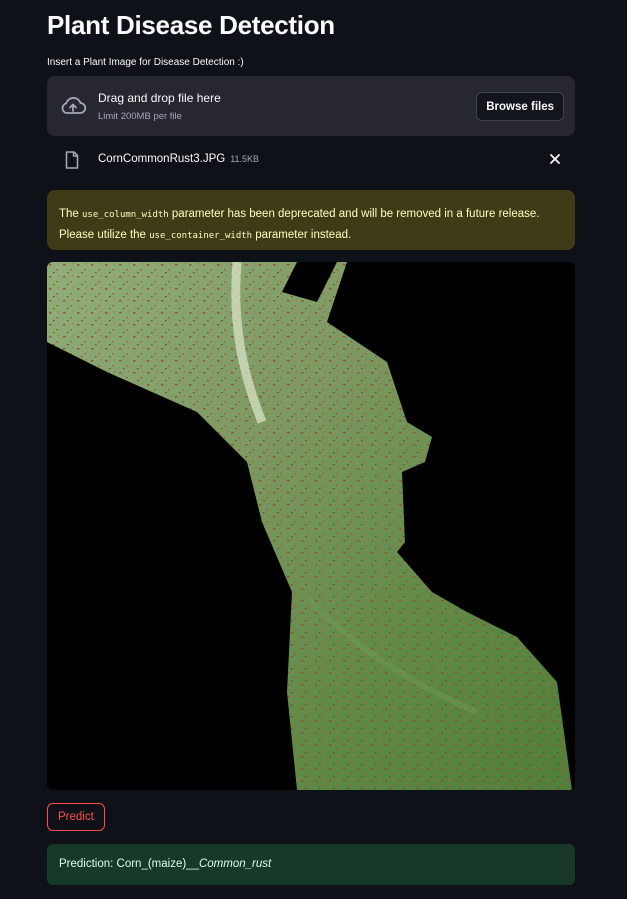 This screenshot has height=899, width=627. I want to click on cloud-upload-icon, so click(74, 105).